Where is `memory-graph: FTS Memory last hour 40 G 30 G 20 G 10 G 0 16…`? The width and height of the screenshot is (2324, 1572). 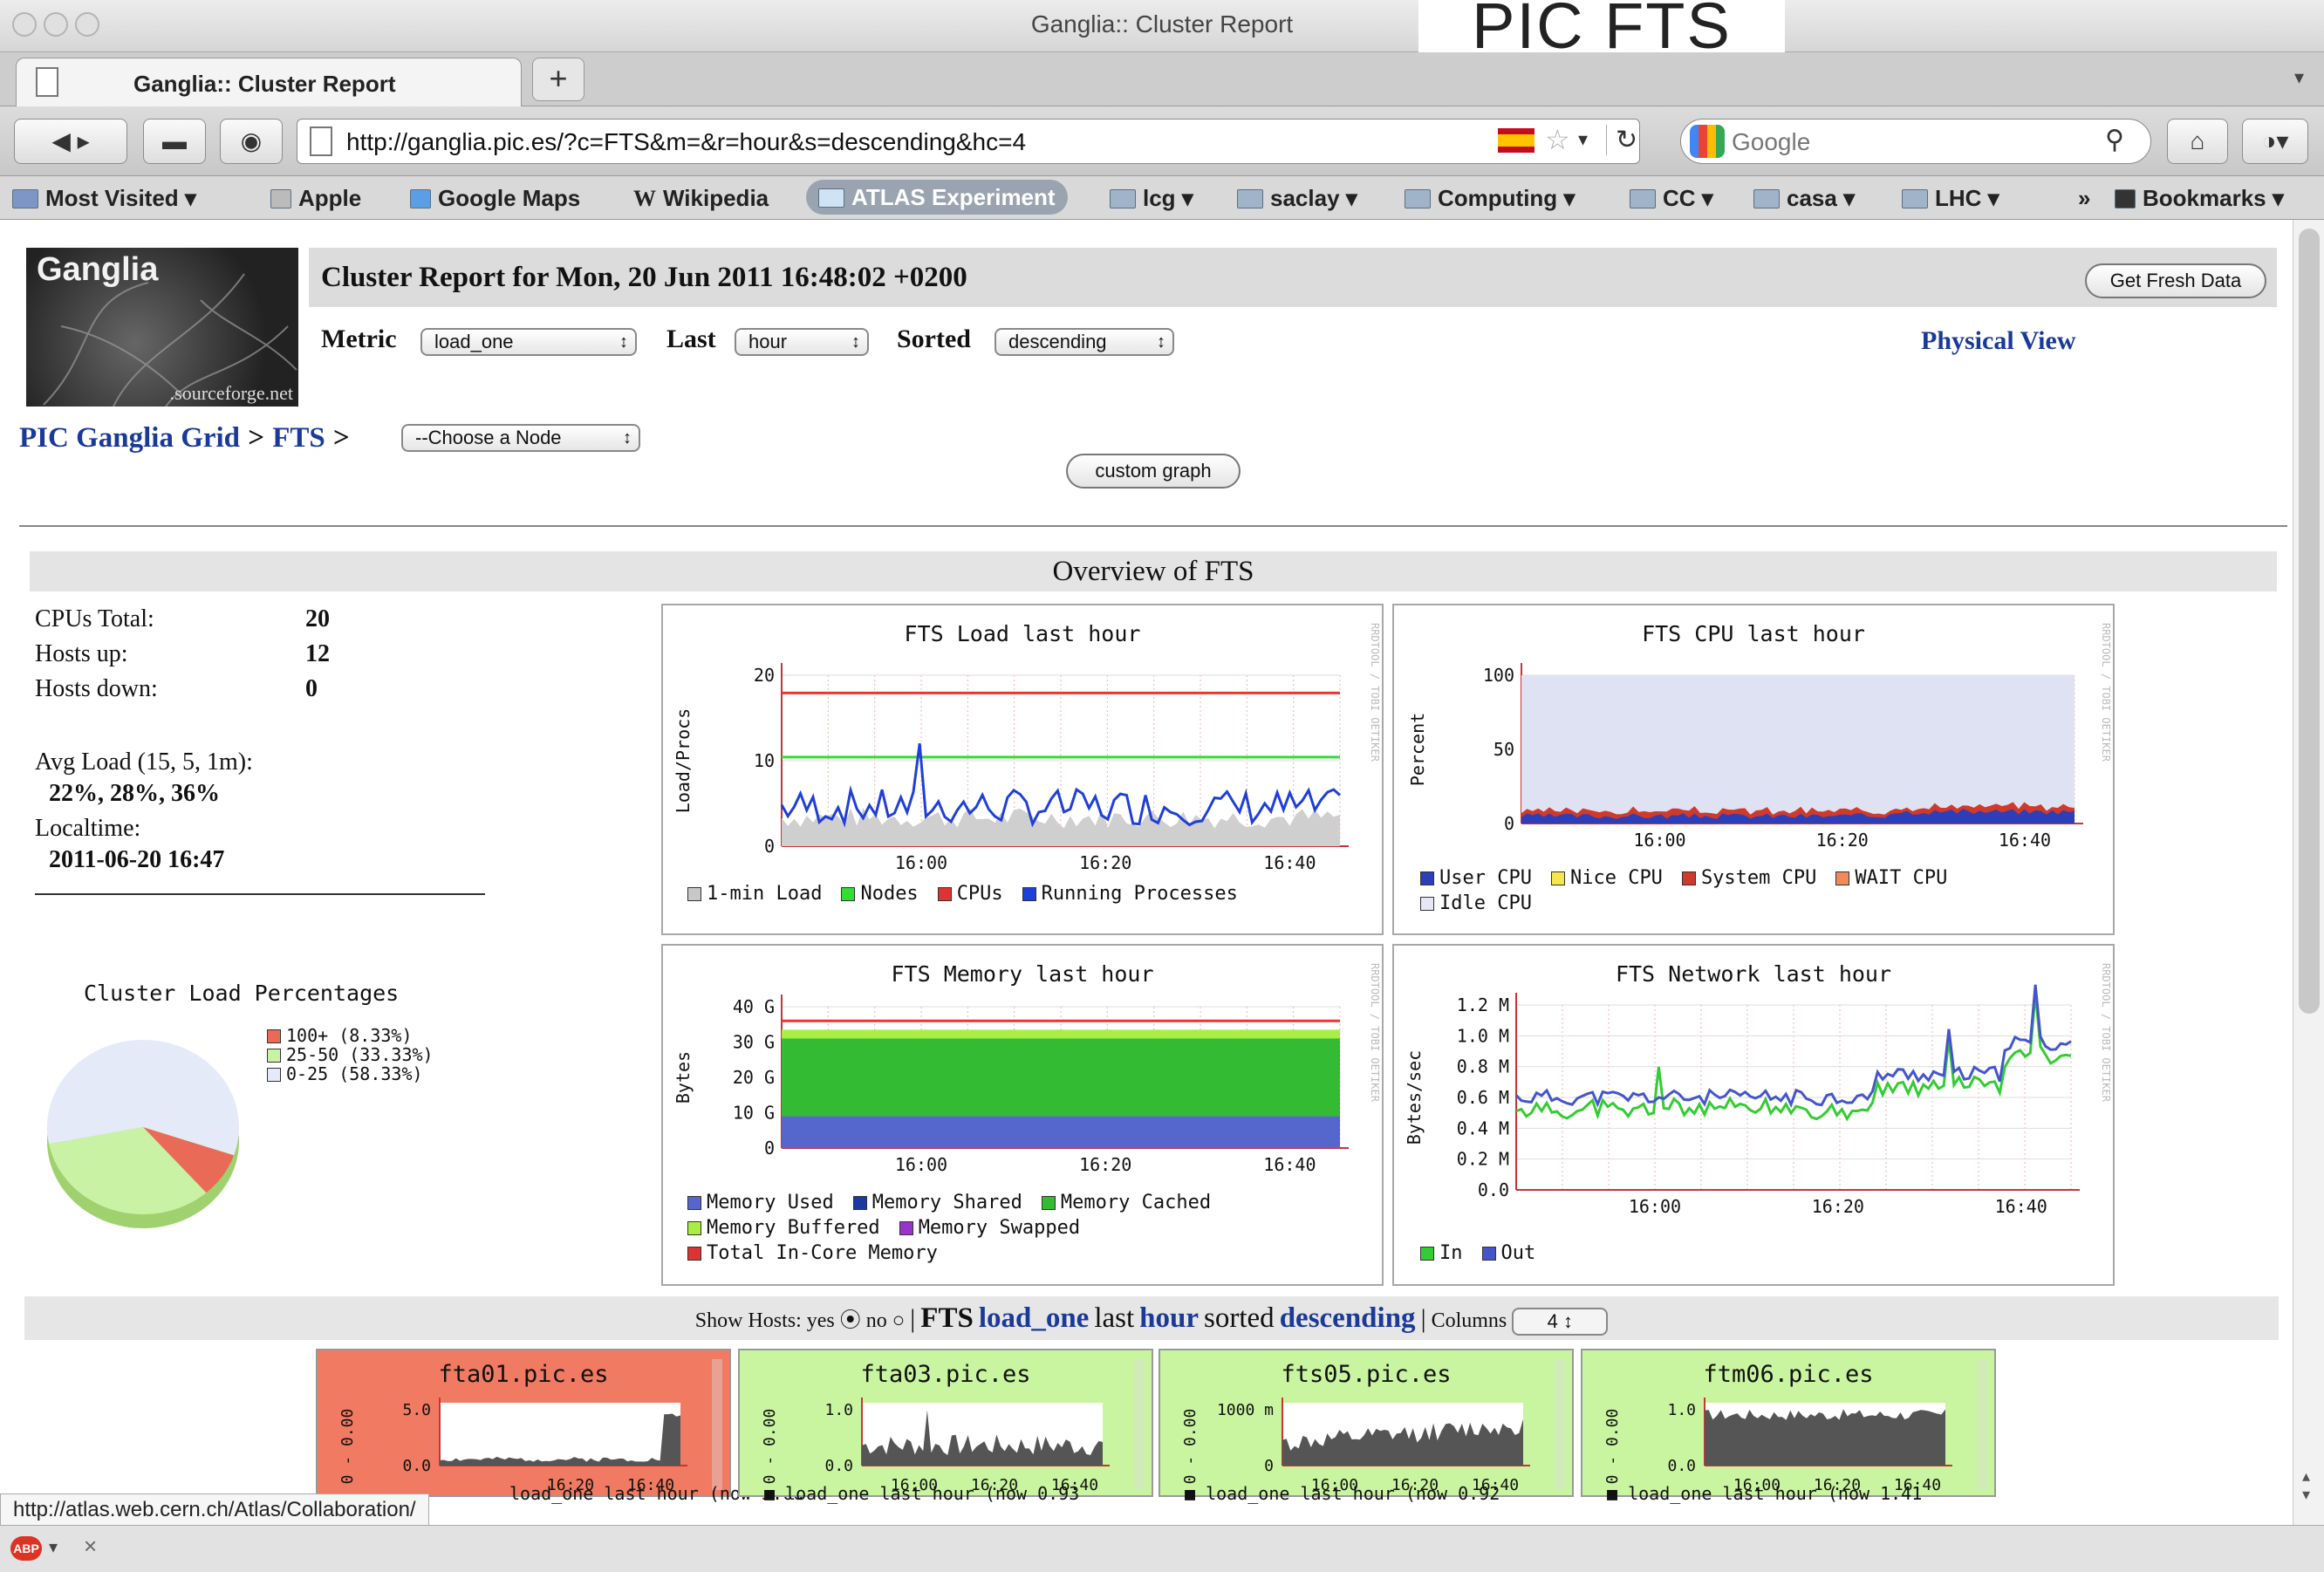
memory-graph: FTS Memory last hour 40 G 30 G 20 G 10 G 0 16… is located at coordinates (1023, 1115).